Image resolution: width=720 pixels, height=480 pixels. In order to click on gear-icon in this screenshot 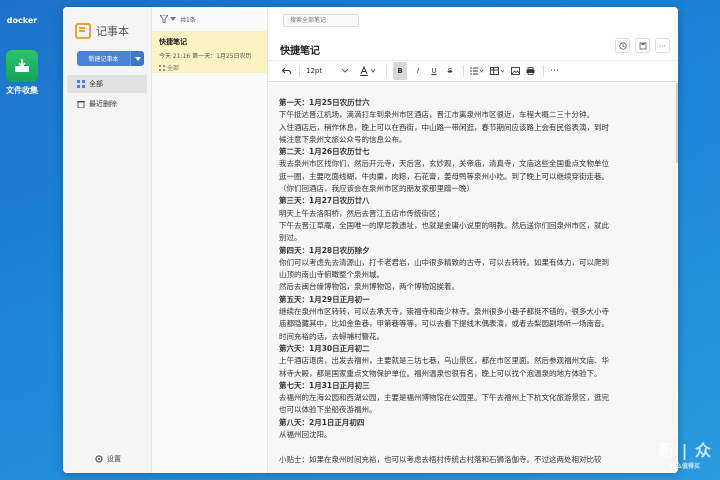, I will do `click(99, 459)`.